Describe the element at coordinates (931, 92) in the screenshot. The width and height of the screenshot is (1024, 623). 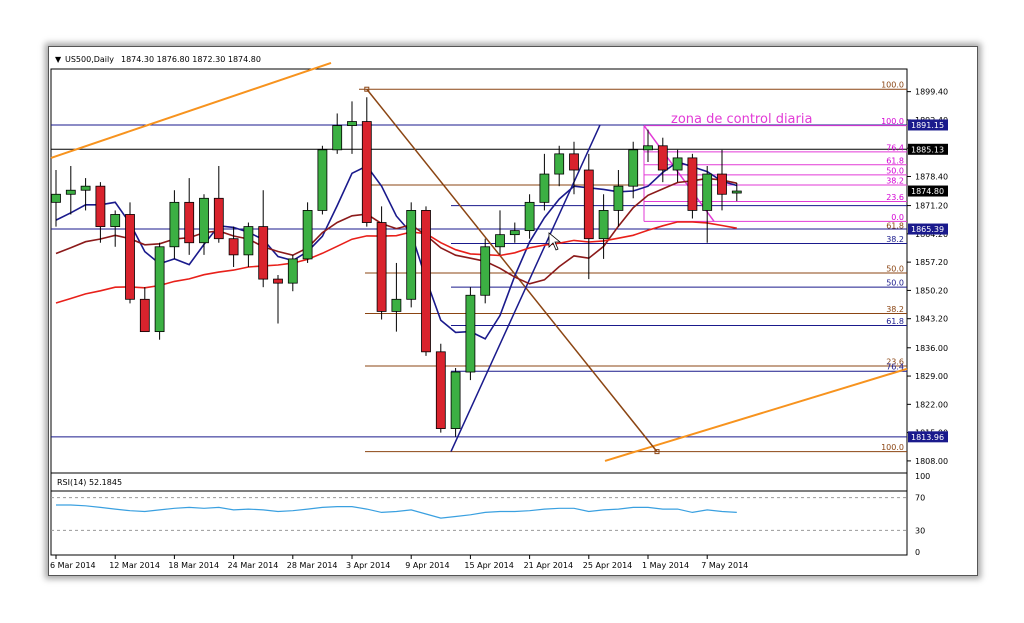
I see `price-tick-label: 1899.40` at that location.